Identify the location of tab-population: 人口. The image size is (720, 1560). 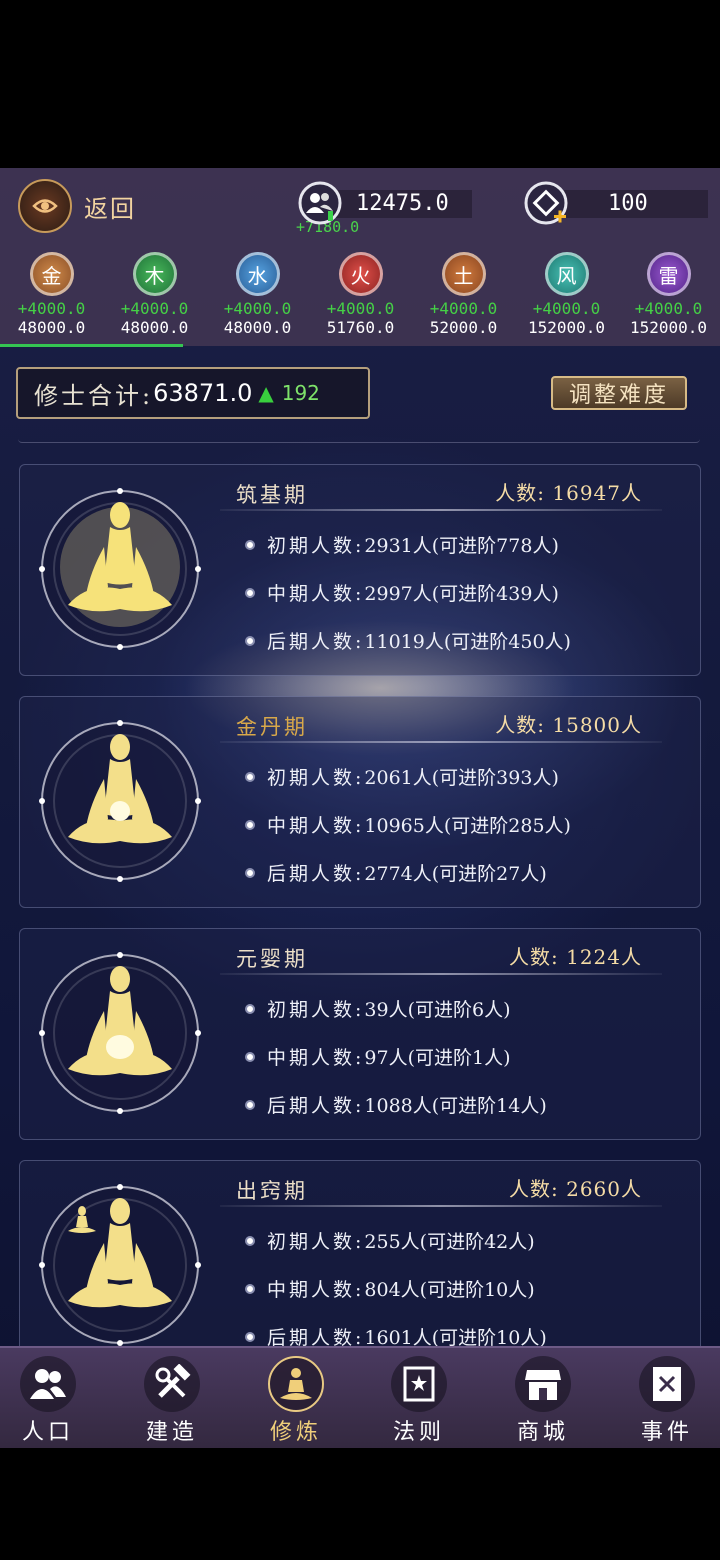
(54, 1398).